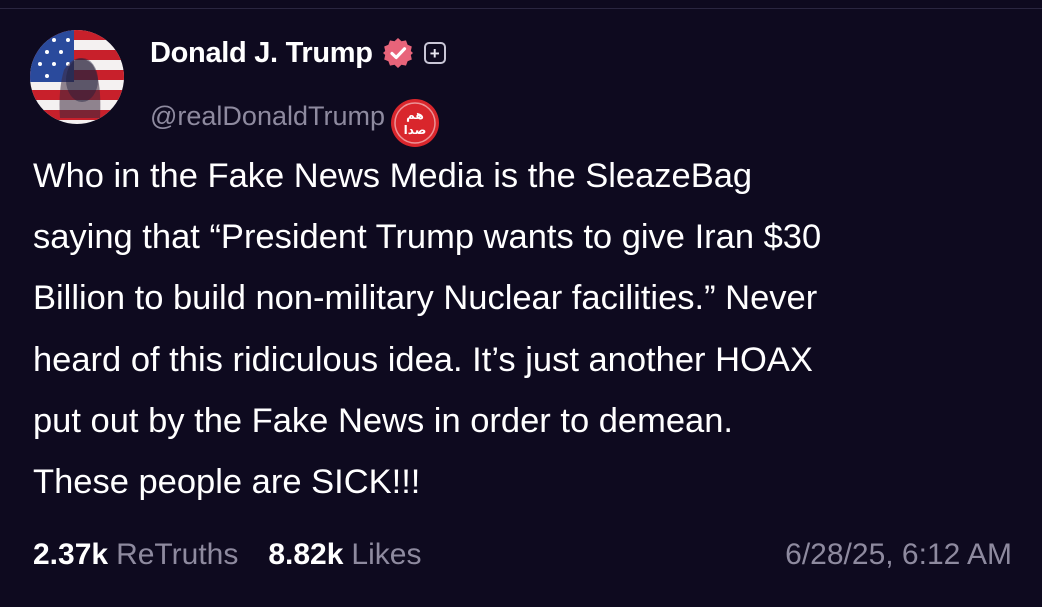 The width and height of the screenshot is (1042, 607). Describe the element at coordinates (386, 554) in the screenshot. I see `likes-label: Likes` at that location.